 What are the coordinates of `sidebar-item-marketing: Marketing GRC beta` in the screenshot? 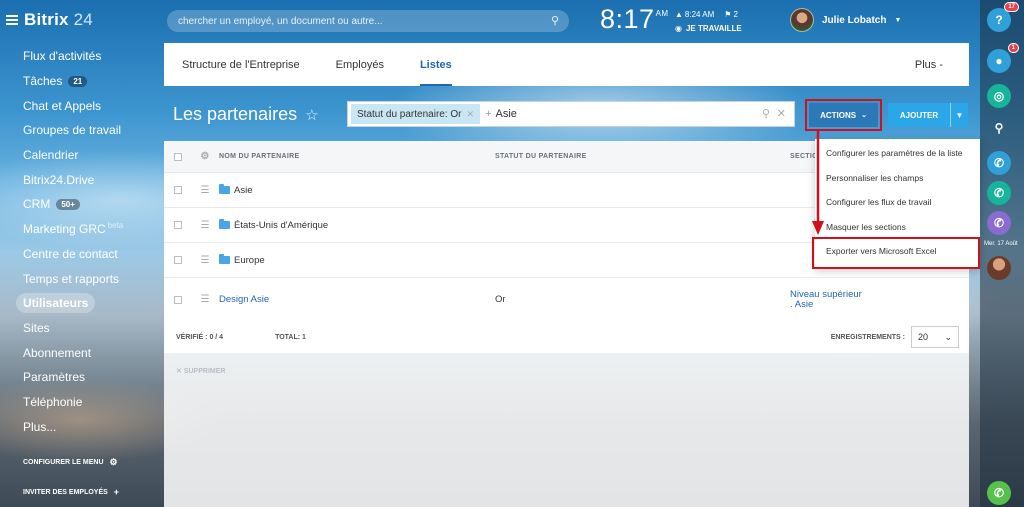 It's located at (82, 229).